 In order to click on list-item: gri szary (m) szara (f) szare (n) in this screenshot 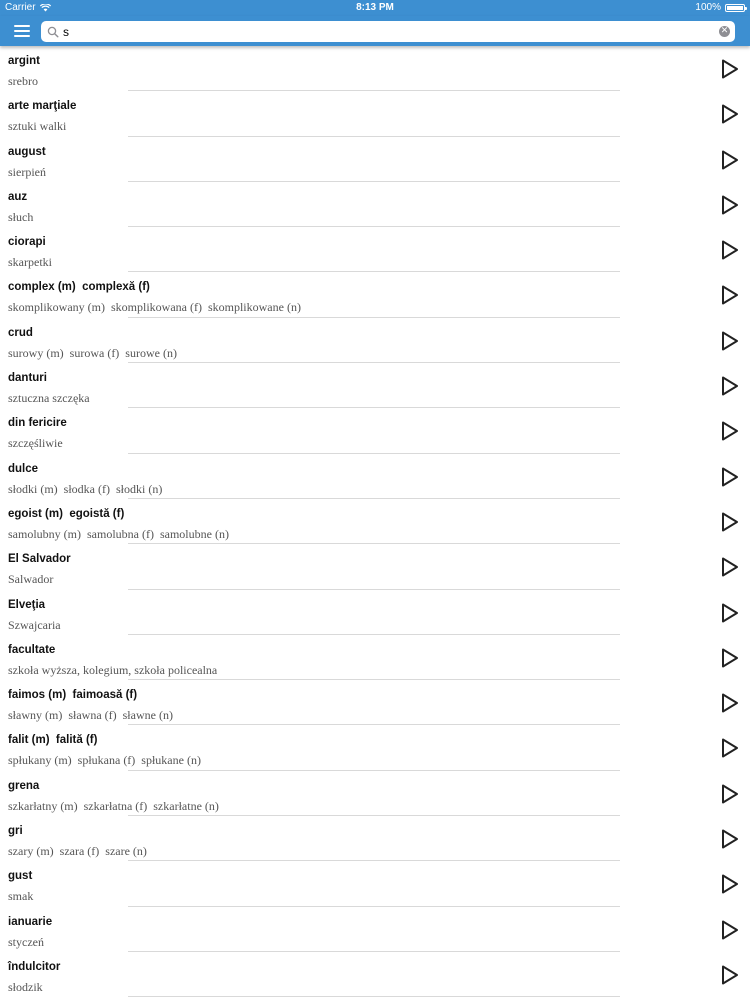, I will do `click(375, 839)`.